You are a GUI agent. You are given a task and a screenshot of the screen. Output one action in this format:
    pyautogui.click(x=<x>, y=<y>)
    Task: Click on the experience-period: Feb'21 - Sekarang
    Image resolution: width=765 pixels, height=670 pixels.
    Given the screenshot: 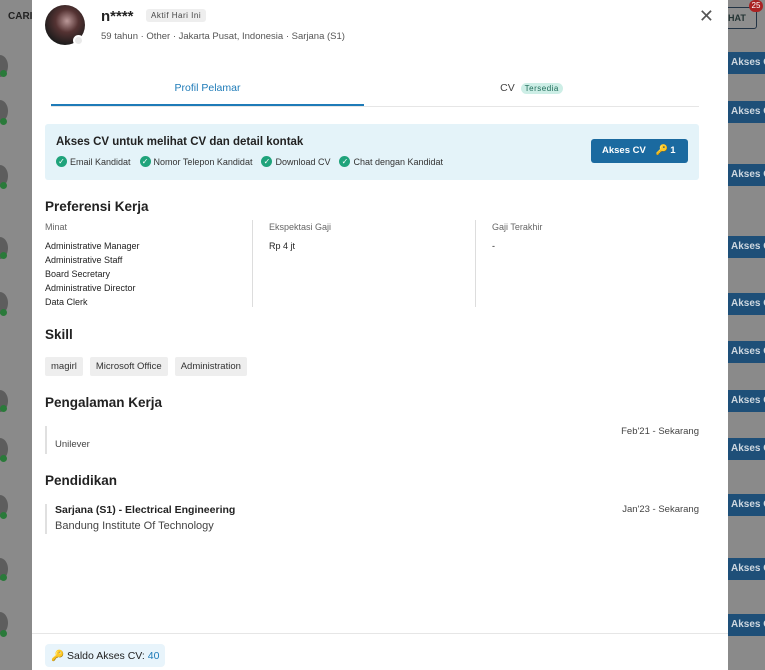 What is the action you would take?
    pyautogui.click(x=660, y=431)
    